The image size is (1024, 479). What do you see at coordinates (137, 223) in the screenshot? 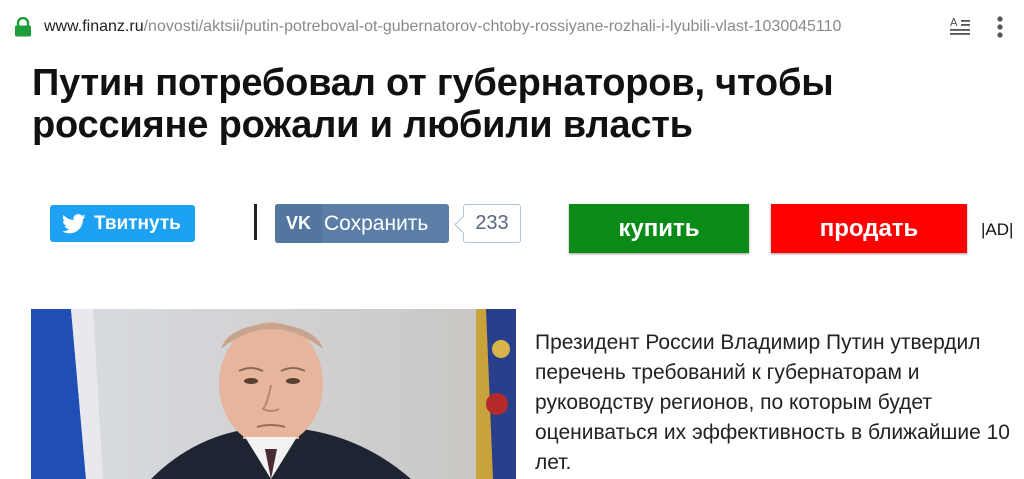
I see `twitter-share-label: Твитнуть` at bounding box center [137, 223].